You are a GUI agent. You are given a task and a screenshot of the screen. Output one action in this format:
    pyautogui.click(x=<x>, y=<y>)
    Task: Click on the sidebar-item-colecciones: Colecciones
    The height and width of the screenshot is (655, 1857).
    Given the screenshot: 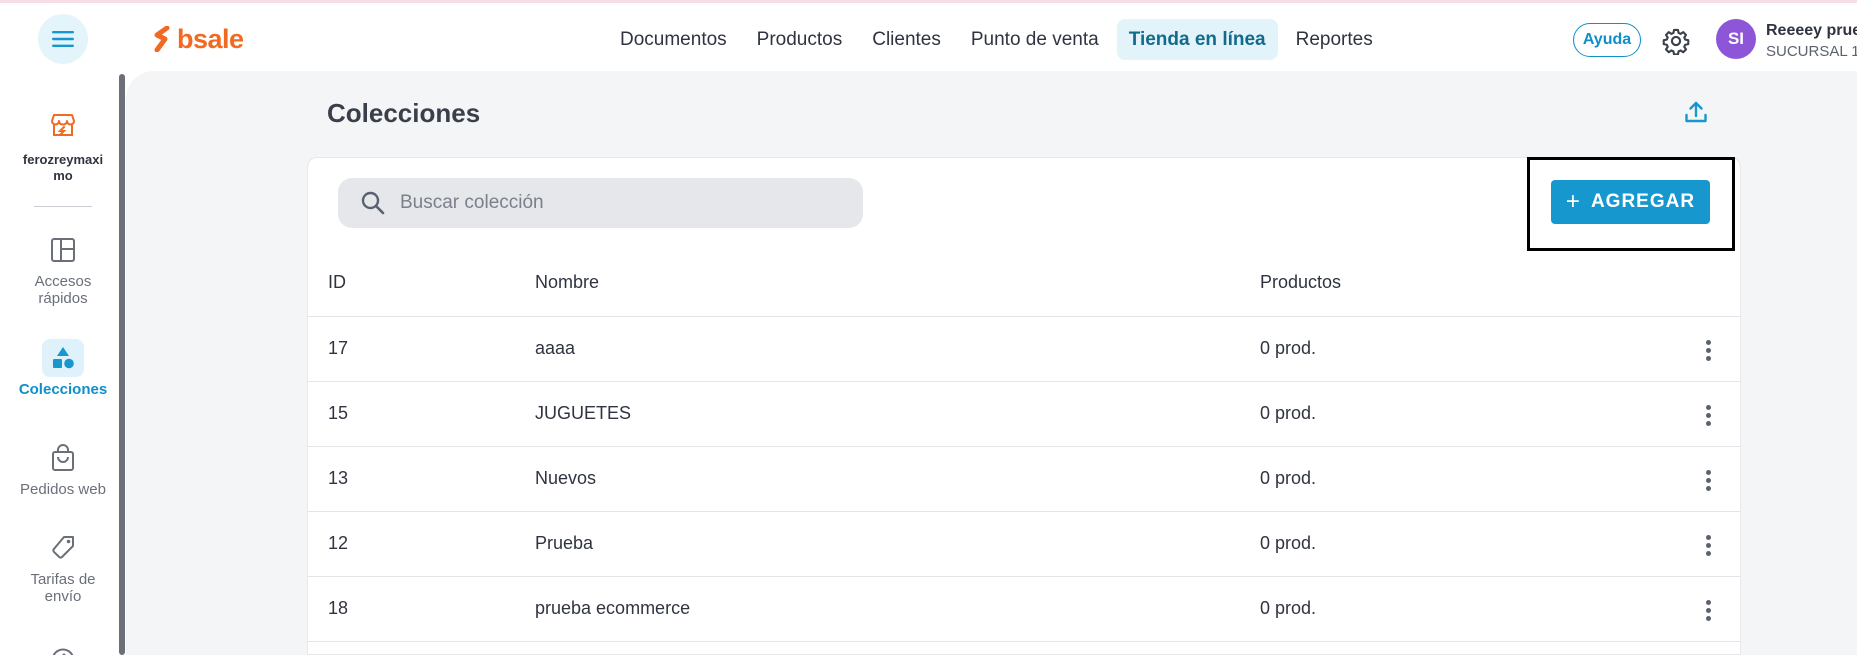 What is the action you would take?
    pyautogui.click(x=63, y=368)
    